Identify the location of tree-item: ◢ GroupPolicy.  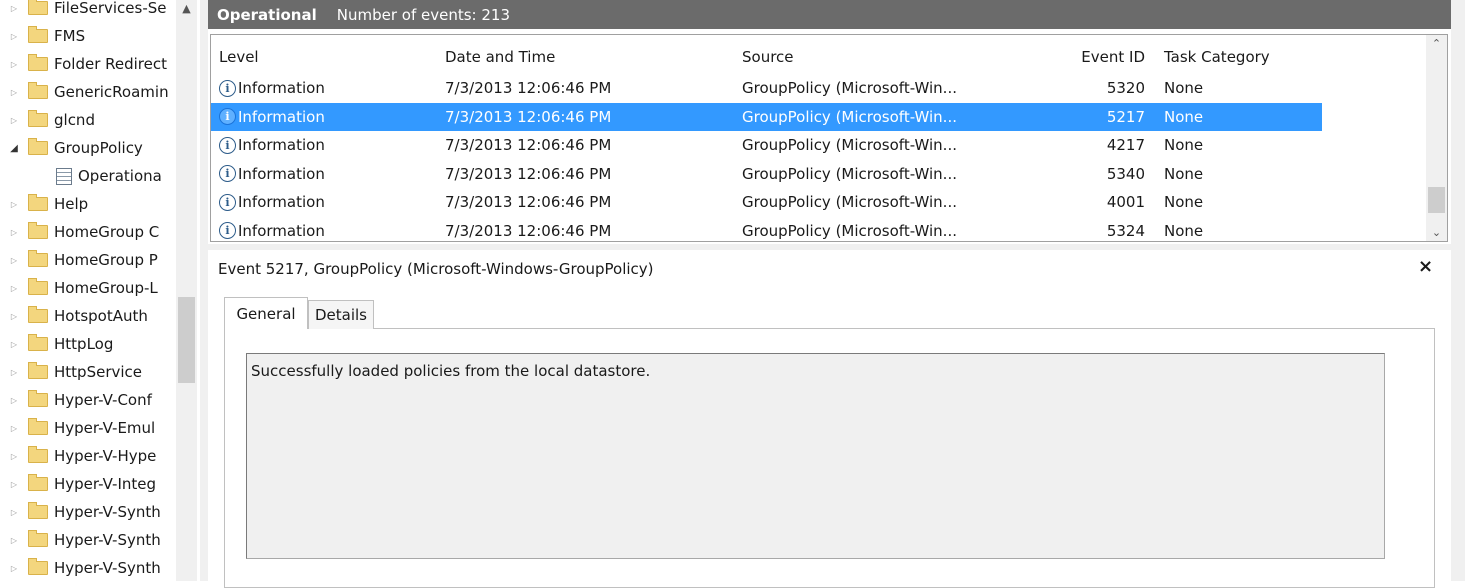
(88, 148).